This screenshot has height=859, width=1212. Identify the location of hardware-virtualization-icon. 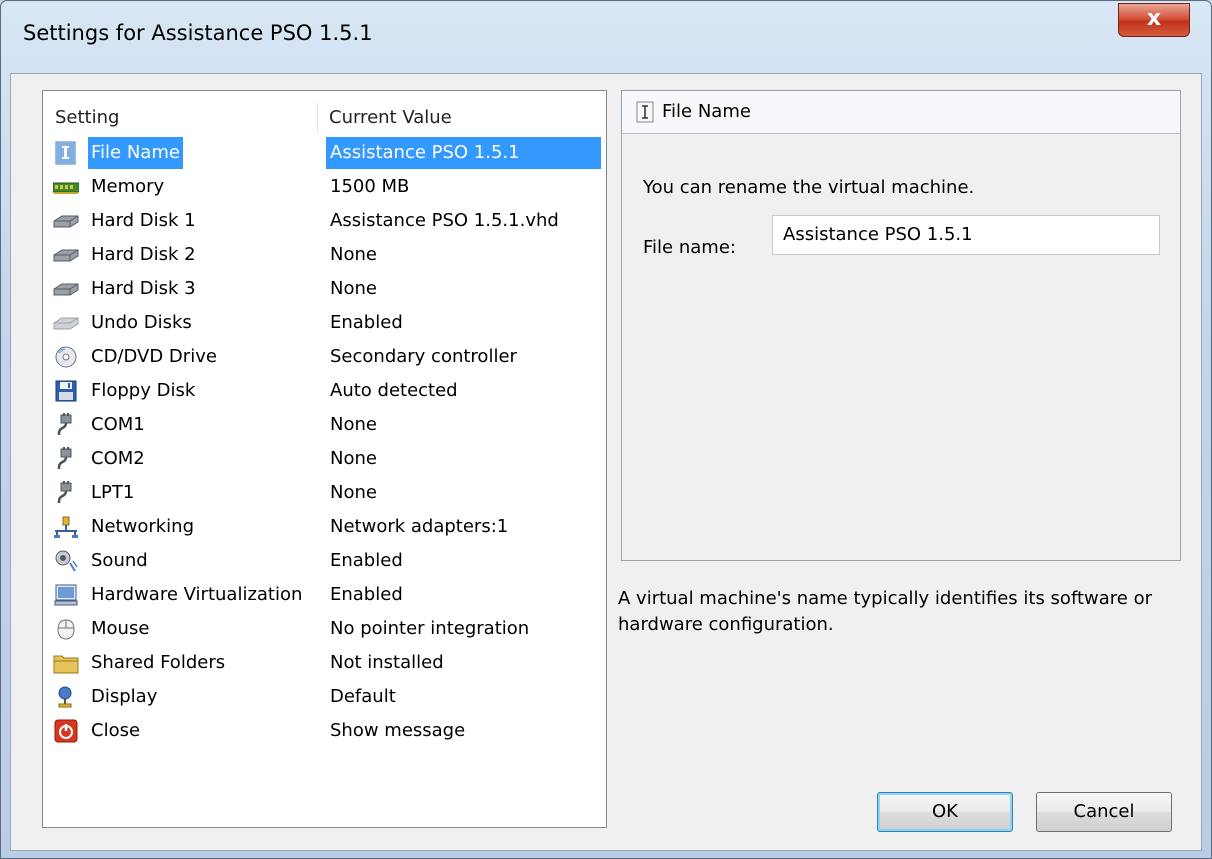
(66, 595).